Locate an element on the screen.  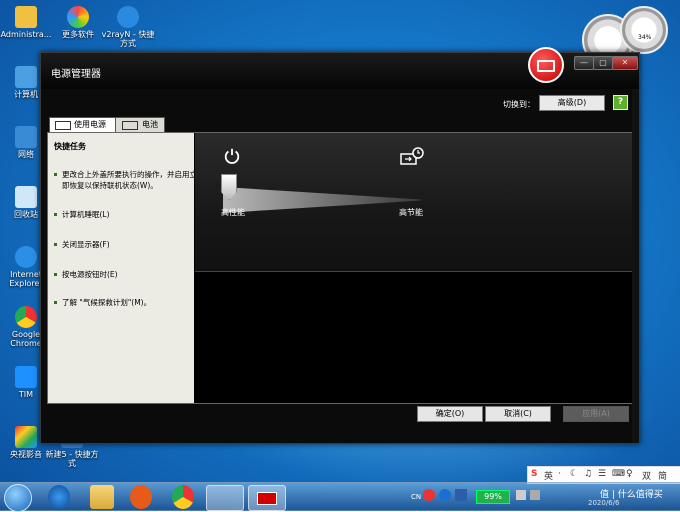
tab-label: 电池 is located at coordinates (150, 124).